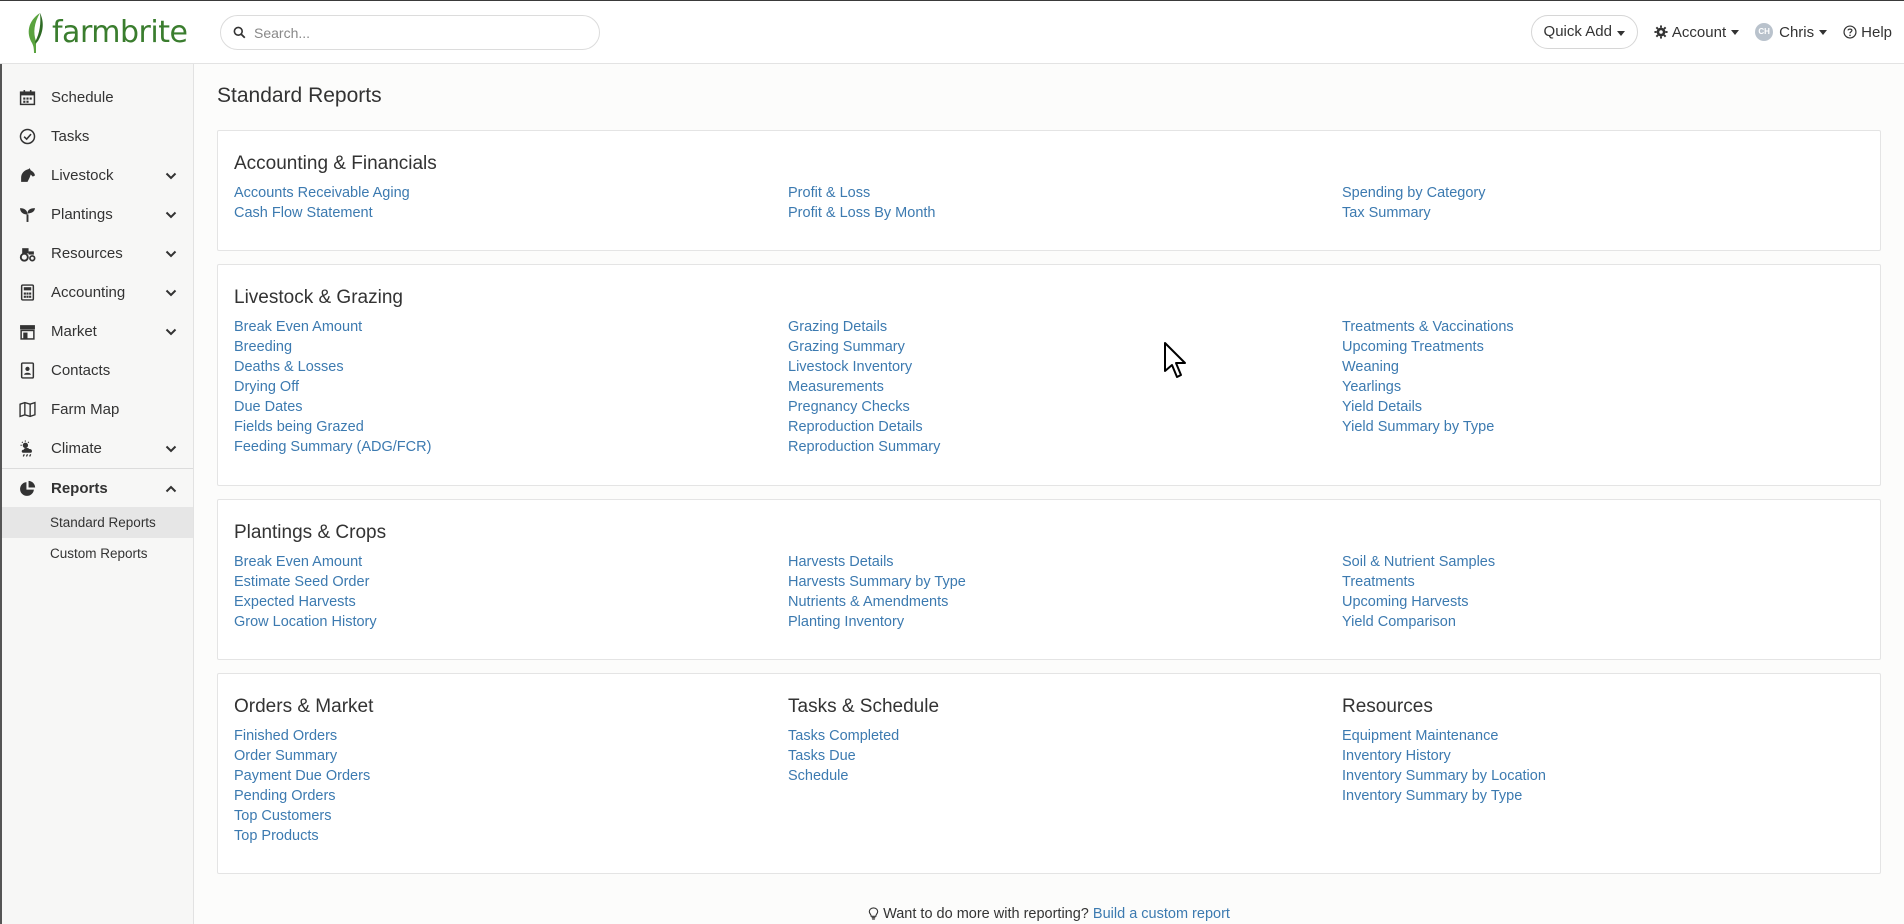 Image resolution: width=1904 pixels, height=924 pixels. I want to click on report-link: Grow Location History, so click(511, 622).